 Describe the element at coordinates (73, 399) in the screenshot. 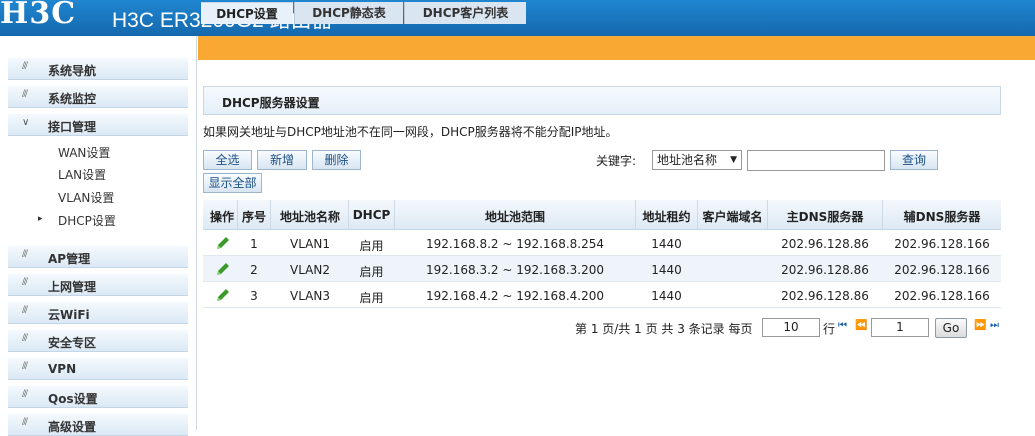

I see `sidebar-item-label: Qos设置` at that location.